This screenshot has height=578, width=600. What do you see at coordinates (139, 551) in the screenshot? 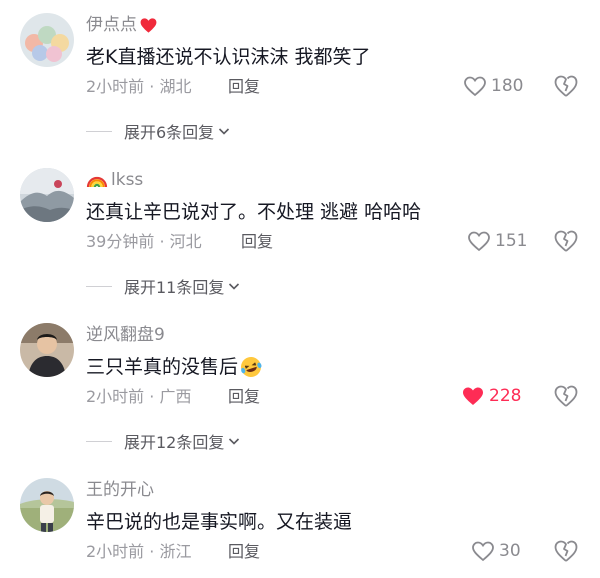
I see `comment-meta: 2小时前 · 浙江` at bounding box center [139, 551].